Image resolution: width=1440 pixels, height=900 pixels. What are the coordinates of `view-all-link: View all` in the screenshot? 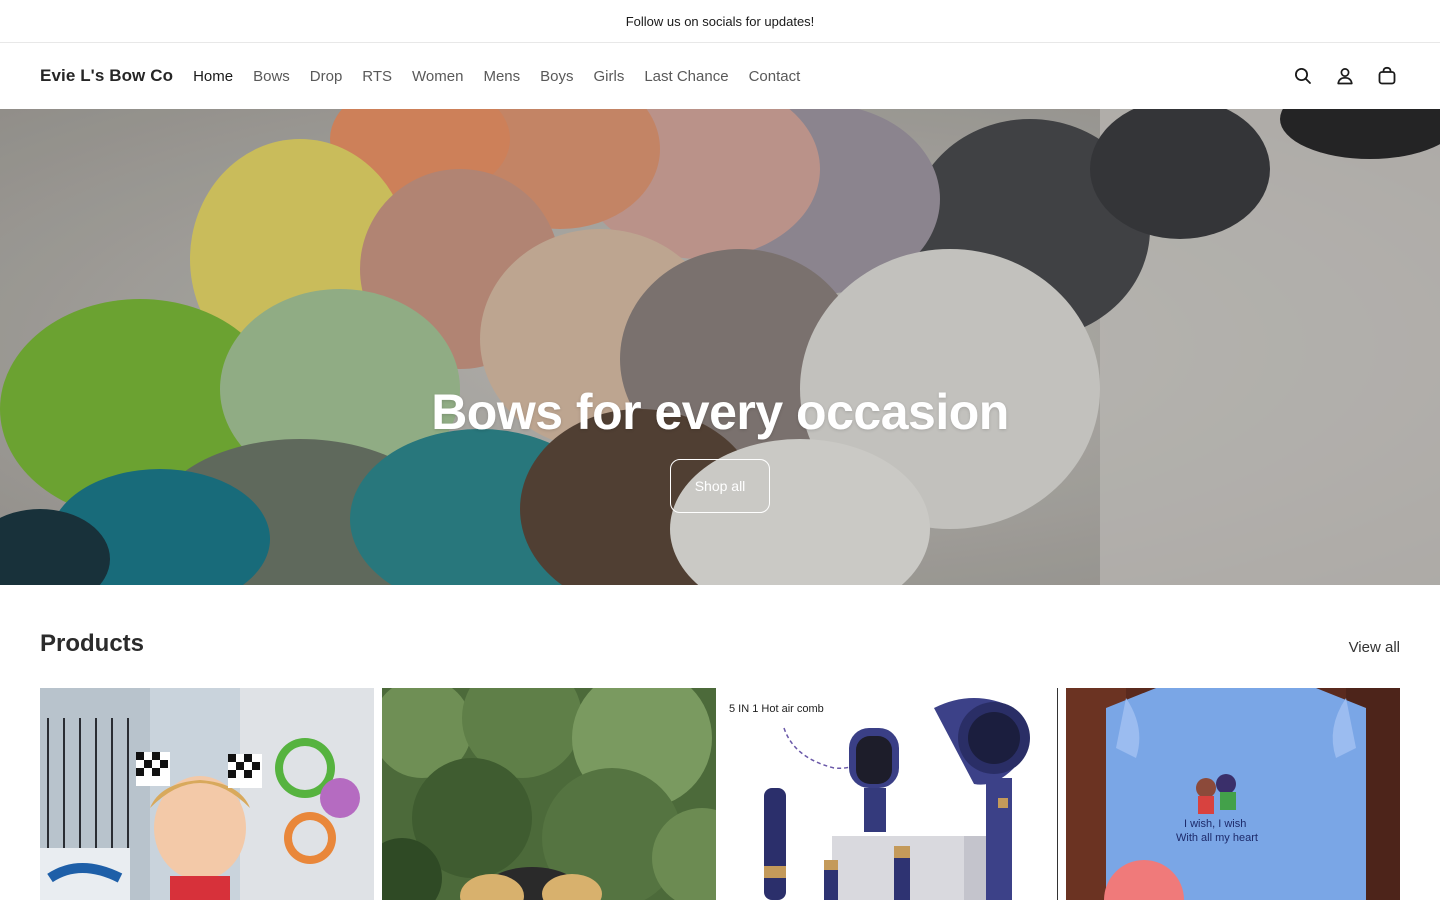 It's located at (1374, 647).